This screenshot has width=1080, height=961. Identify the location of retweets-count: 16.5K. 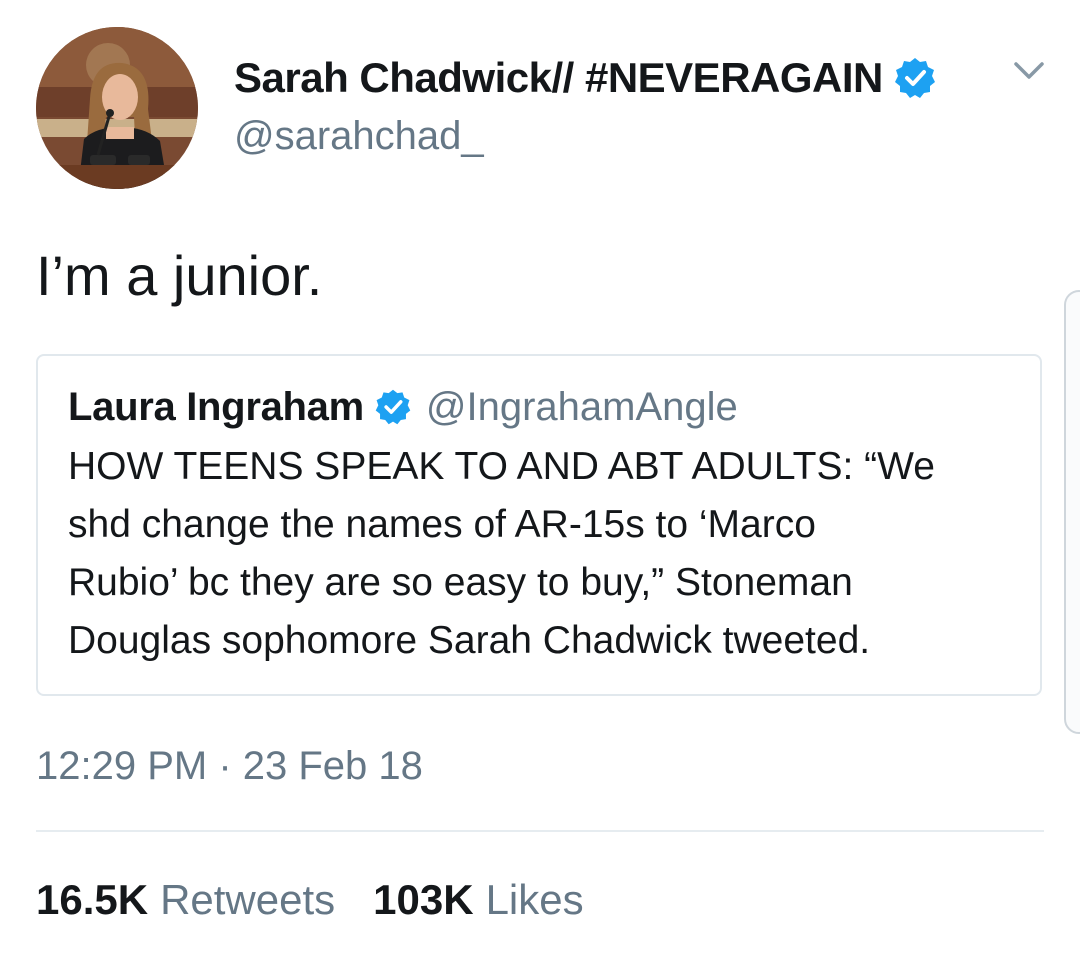
(92, 899).